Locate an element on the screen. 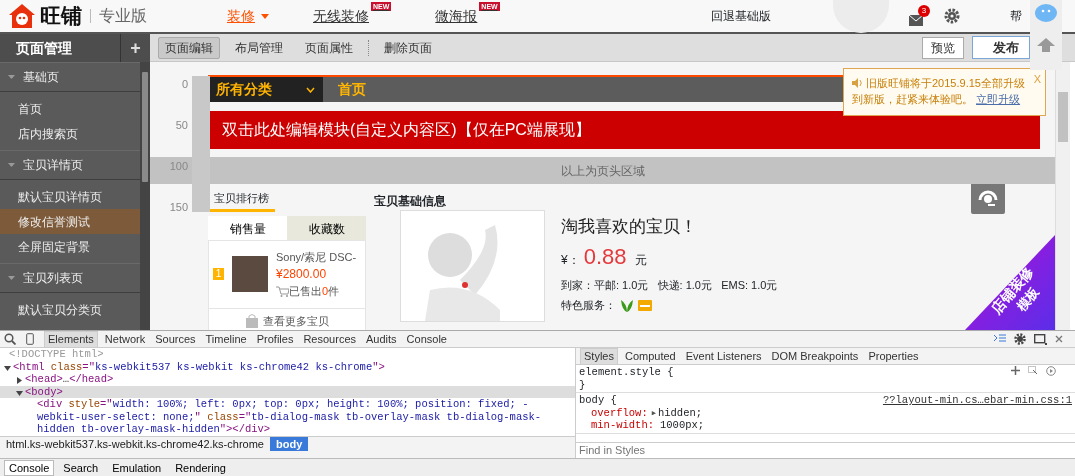 This screenshot has width=1075, height=476. breadcrumb-item: html.ks-webkit537.ks-webkit.ks-chrome42.ks-chrome is located at coordinates (135, 444).